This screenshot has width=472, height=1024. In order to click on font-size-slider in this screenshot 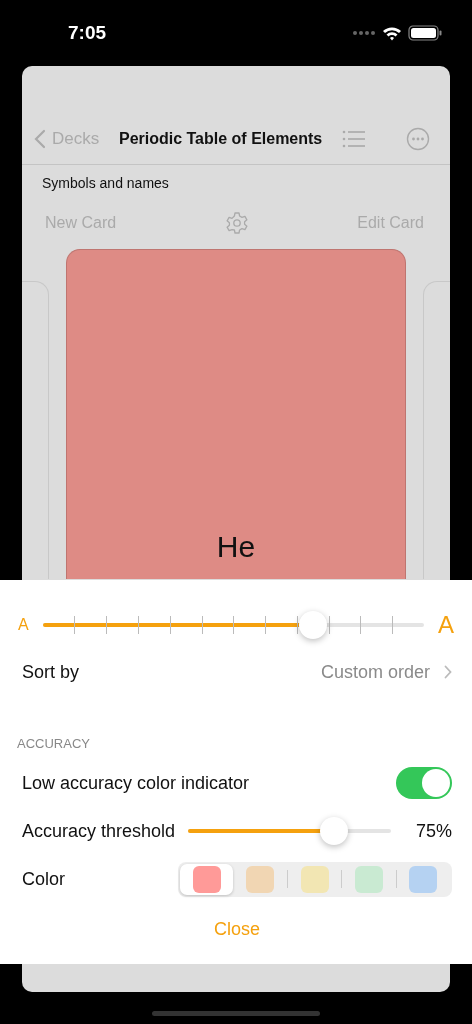, I will do `click(233, 625)`.